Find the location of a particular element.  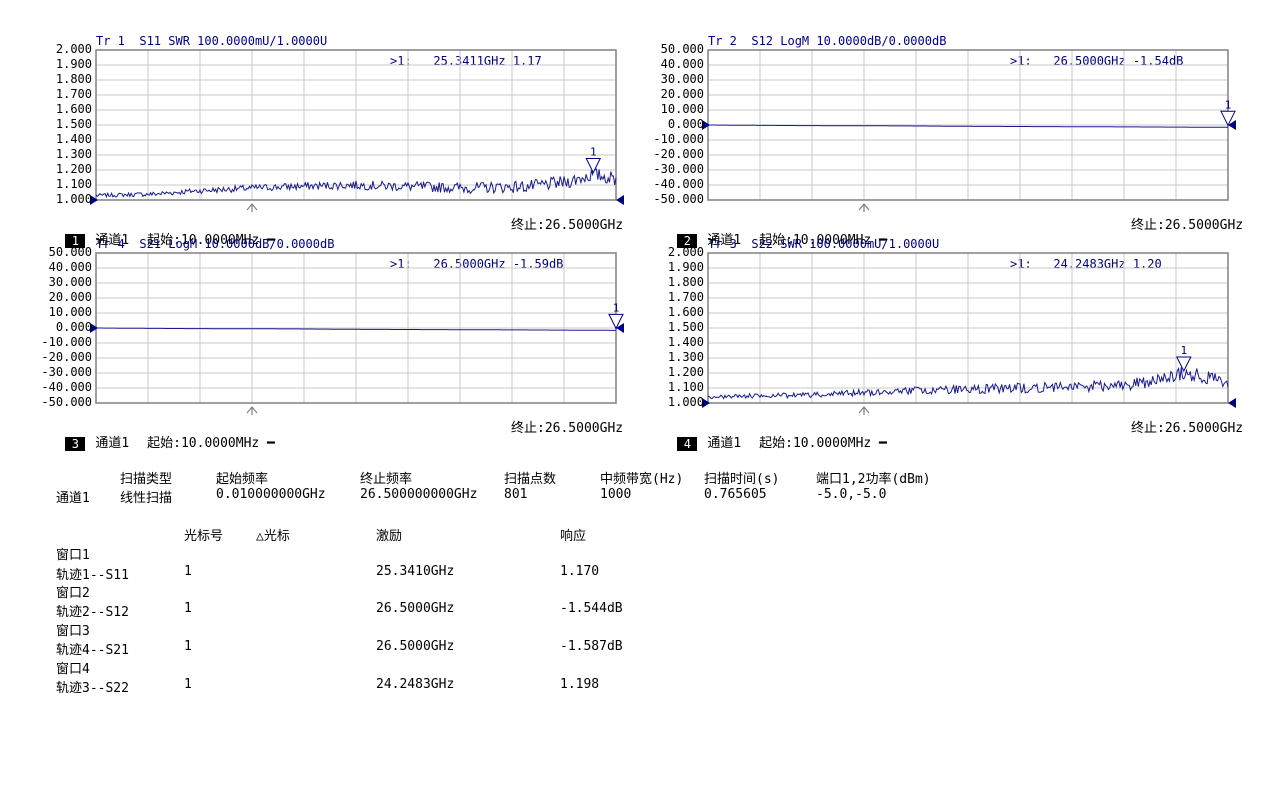

sweep-row-label: 通道1 is located at coordinates (73, 498).